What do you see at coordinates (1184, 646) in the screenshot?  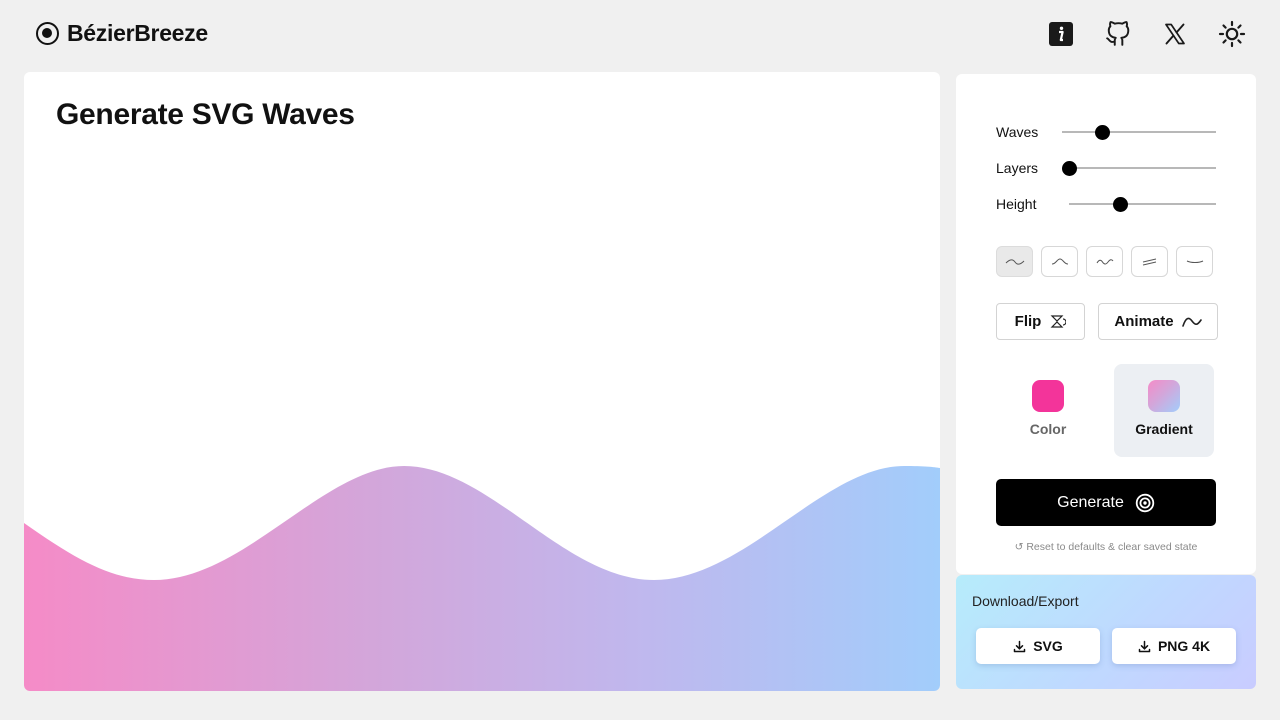 I see `export-png-label: PNG 4K` at bounding box center [1184, 646].